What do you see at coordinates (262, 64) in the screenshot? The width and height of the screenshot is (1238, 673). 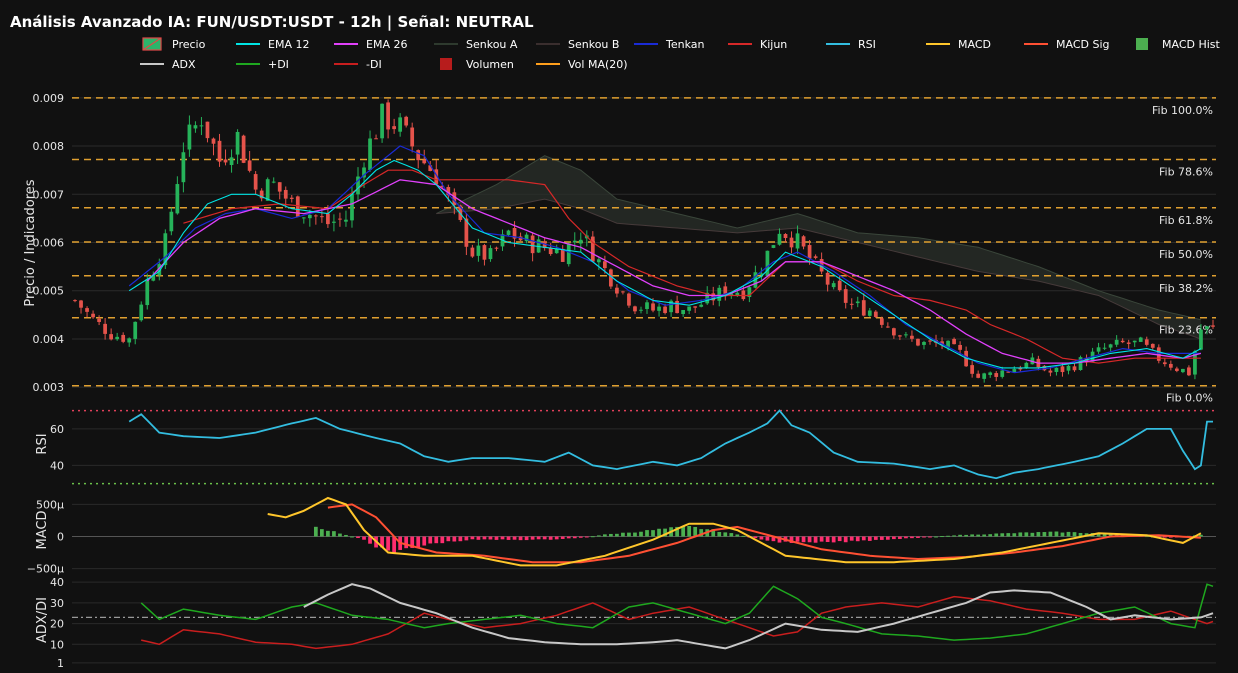 I see `legend-item--di: +DI` at bounding box center [262, 64].